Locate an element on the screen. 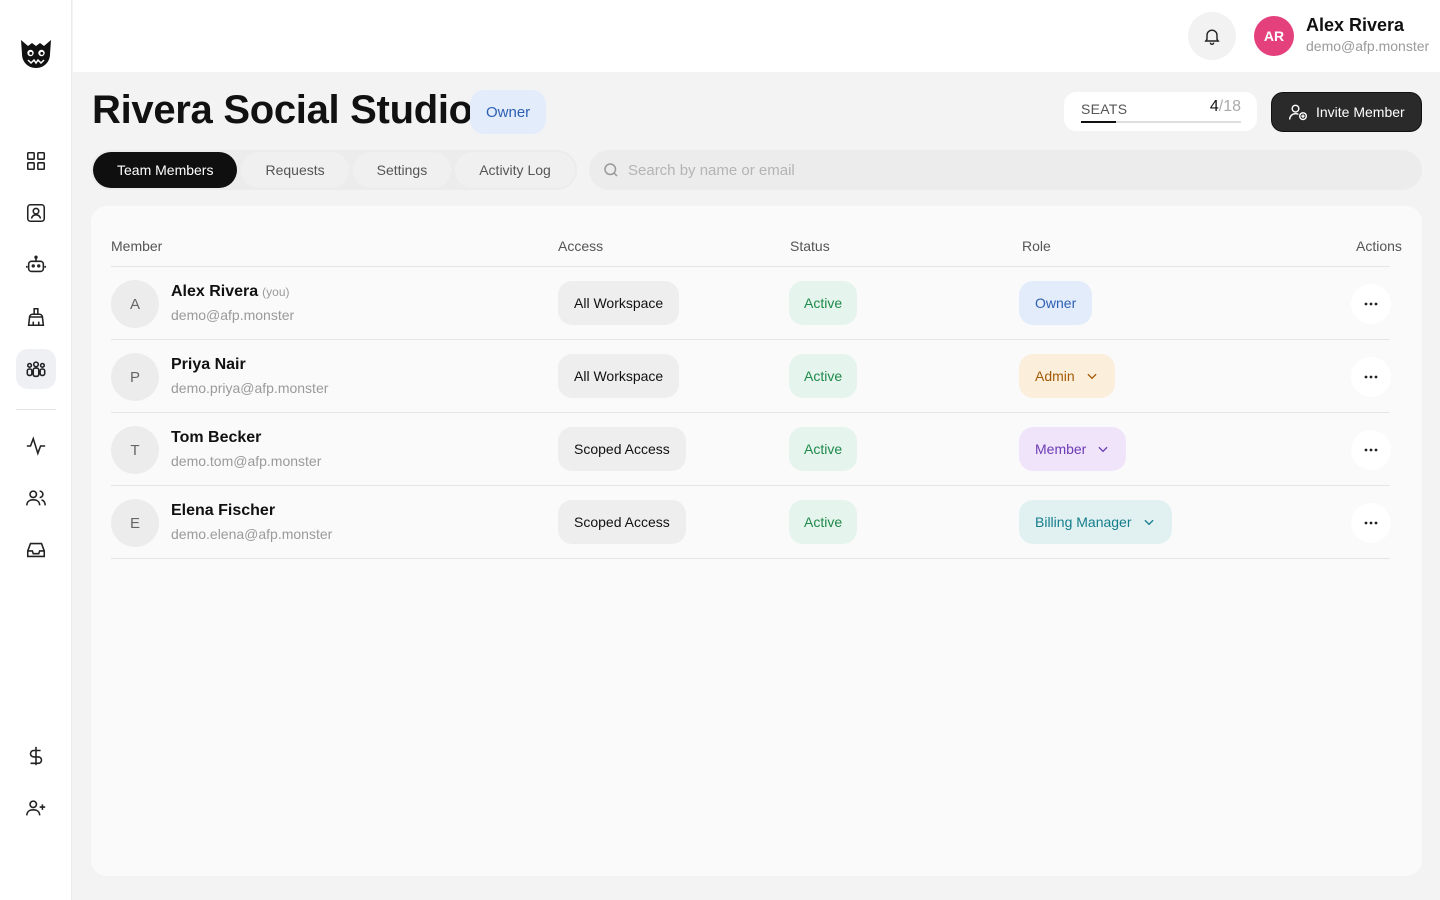 Image resolution: width=1440 pixels, height=900 pixels. nav-invite is located at coordinates (36, 808).